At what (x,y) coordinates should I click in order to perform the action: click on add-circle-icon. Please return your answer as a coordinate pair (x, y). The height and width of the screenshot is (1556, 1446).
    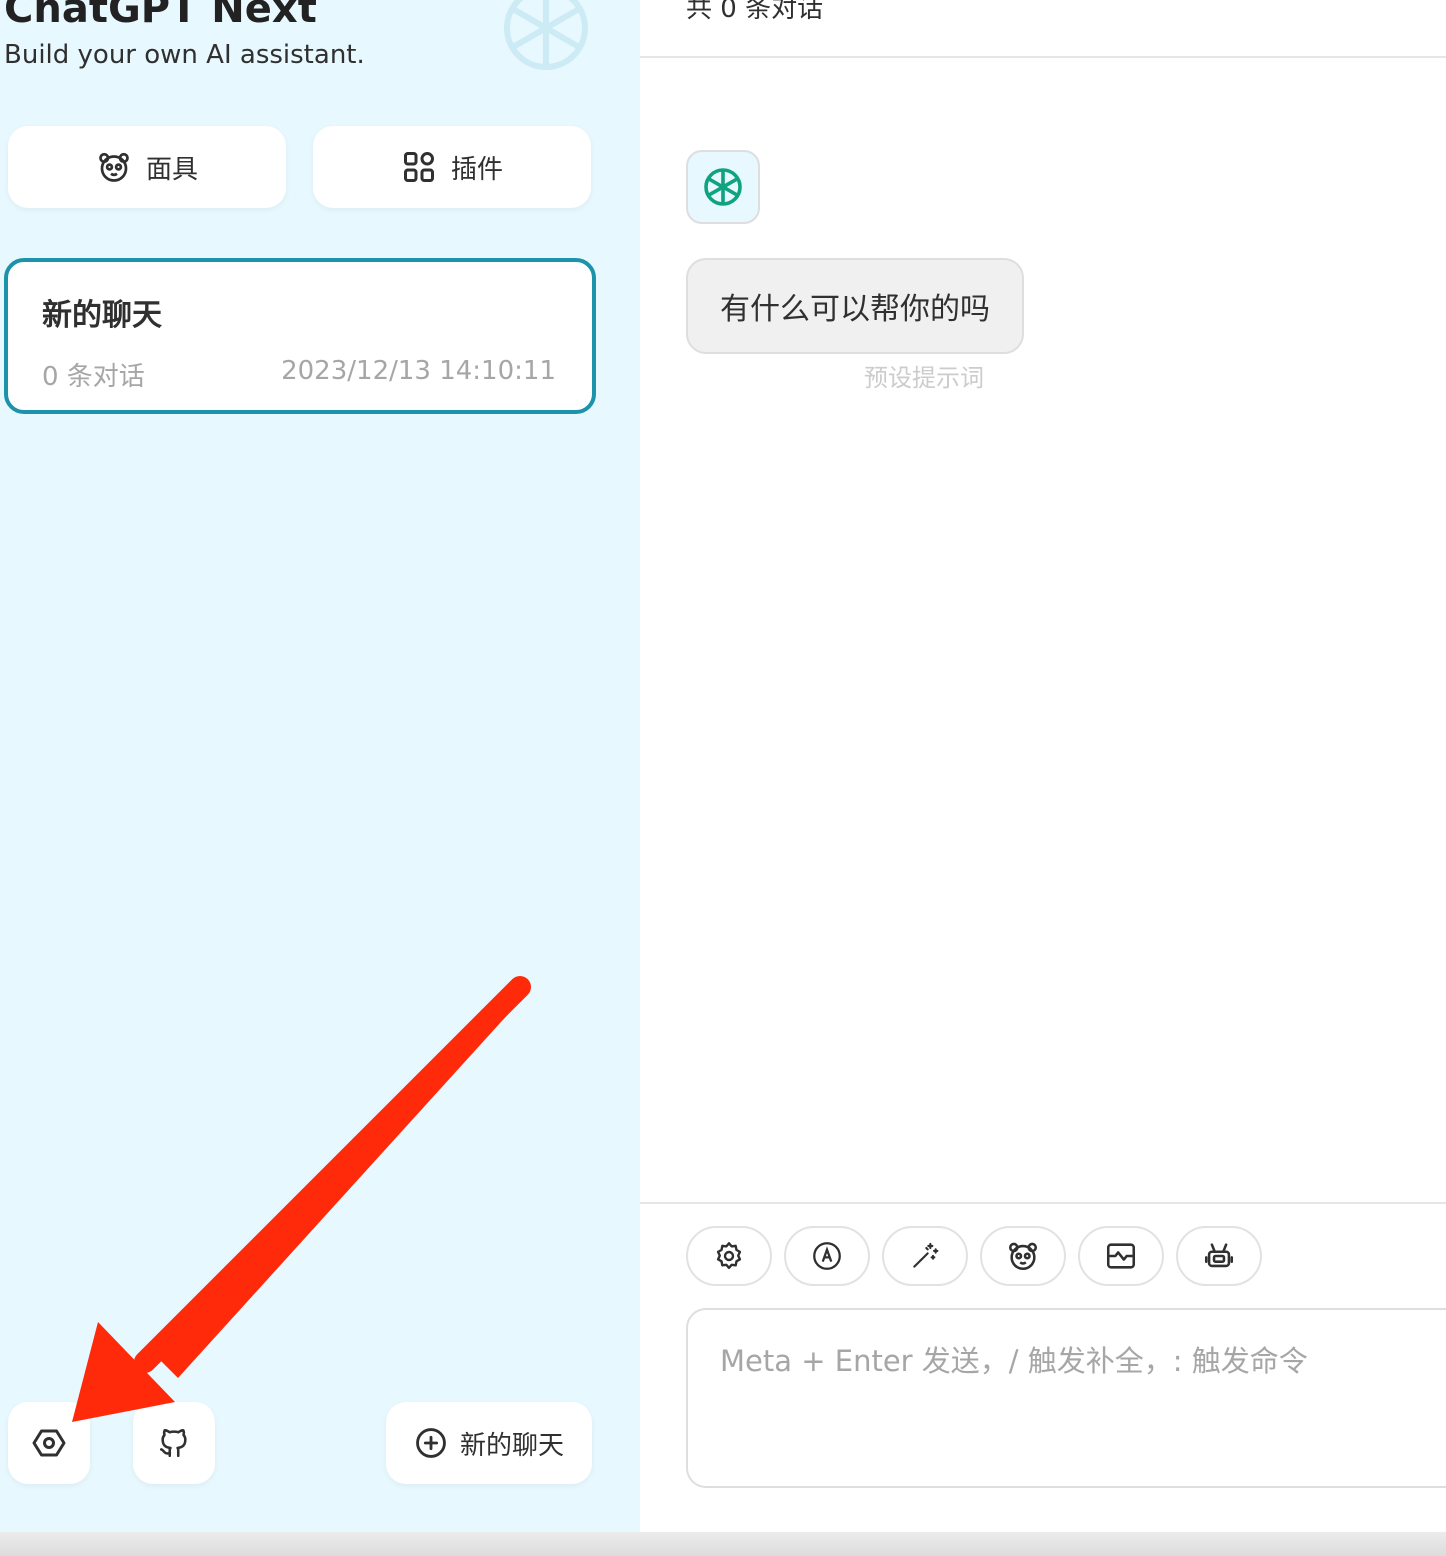
    Looking at the image, I should click on (431, 1443).